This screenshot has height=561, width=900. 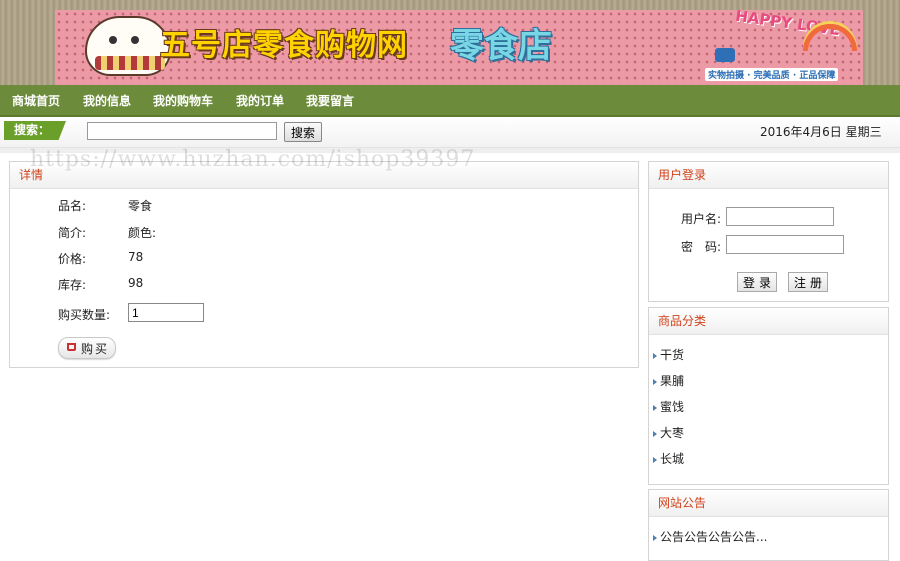 What do you see at coordinates (136, 257) in the screenshot?
I see `price-value: 78` at bounding box center [136, 257].